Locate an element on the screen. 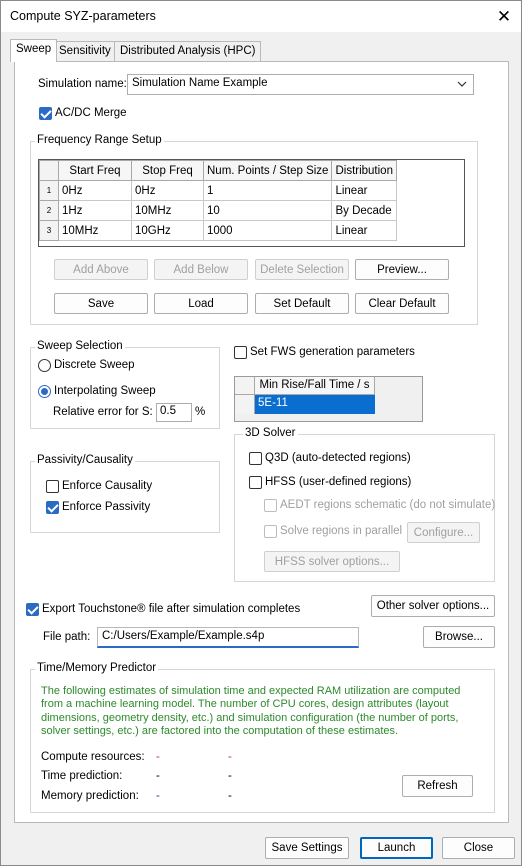 The height and width of the screenshot is (866, 522). table-row: 2 1Hz 10MHz 10 By Decade is located at coordinates (218, 210).